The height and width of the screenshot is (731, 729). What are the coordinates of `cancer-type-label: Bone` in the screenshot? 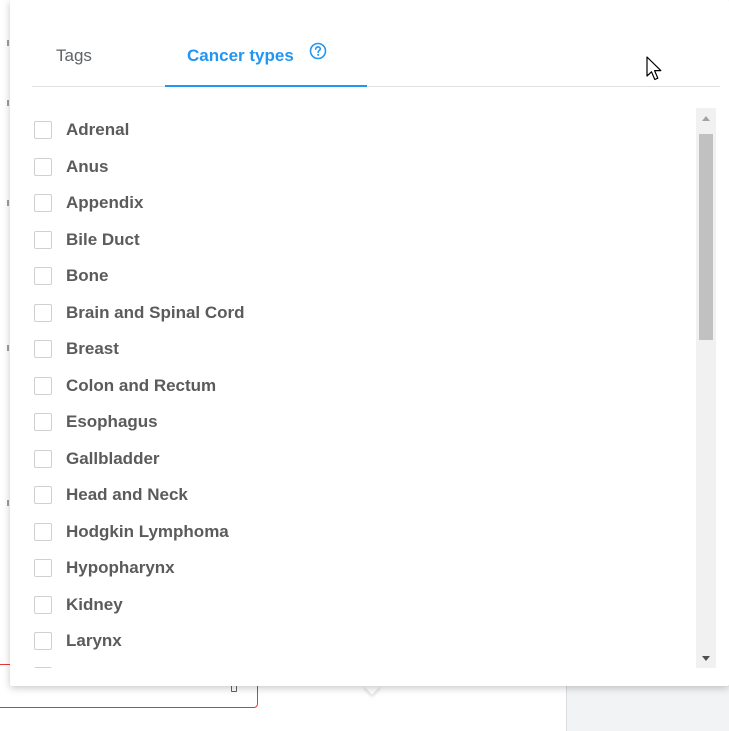 It's located at (87, 275).